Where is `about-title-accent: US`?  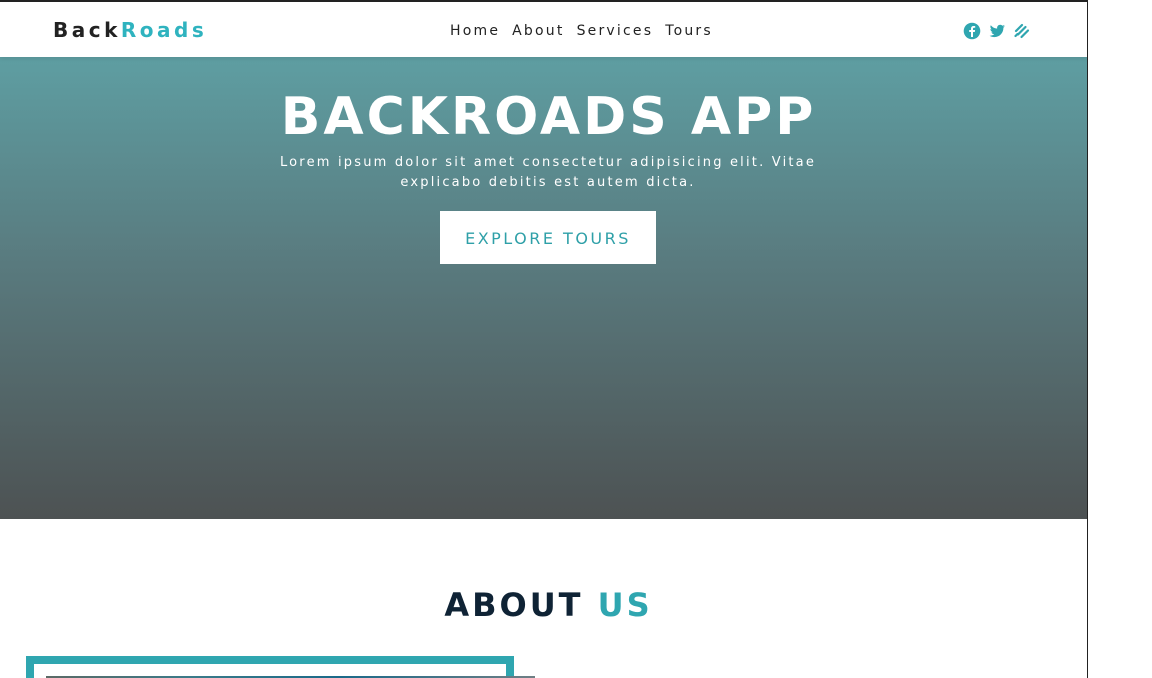 about-title-accent: US is located at coordinates (625, 605).